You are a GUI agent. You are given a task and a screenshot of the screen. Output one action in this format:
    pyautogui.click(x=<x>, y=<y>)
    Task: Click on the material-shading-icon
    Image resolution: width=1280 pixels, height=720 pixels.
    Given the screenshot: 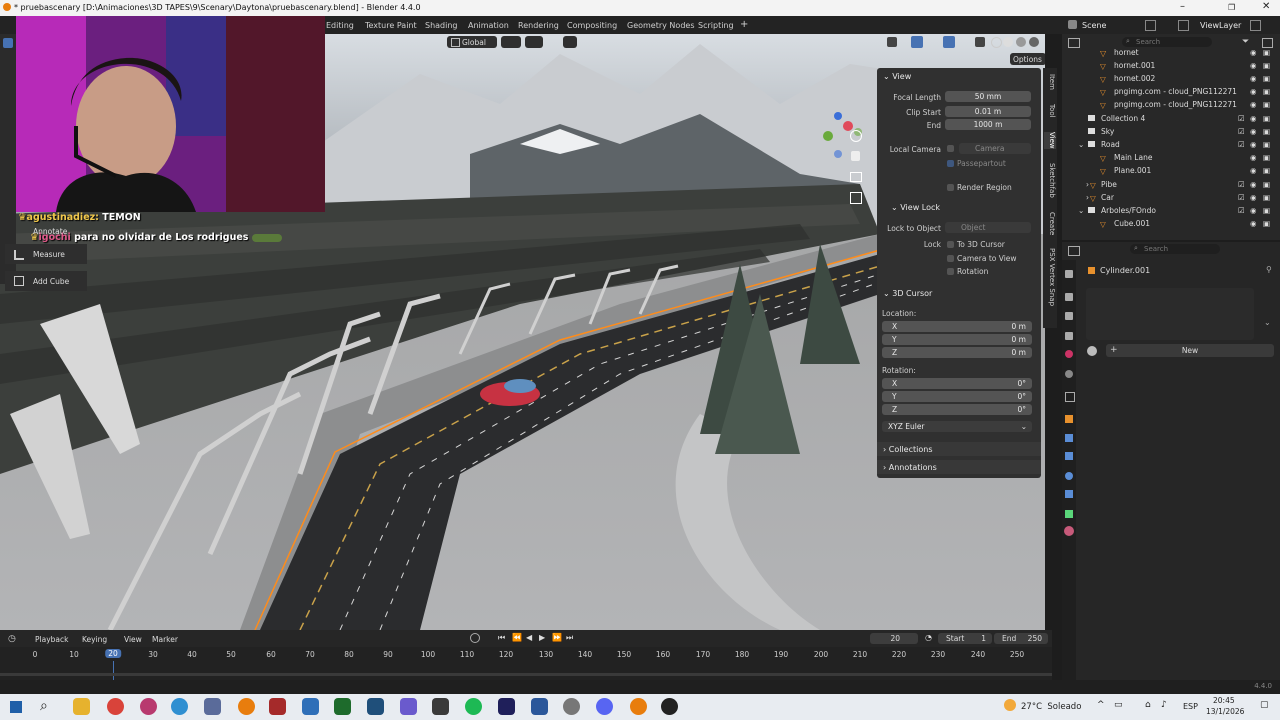 What is the action you would take?
    pyautogui.click(x=1021, y=42)
    